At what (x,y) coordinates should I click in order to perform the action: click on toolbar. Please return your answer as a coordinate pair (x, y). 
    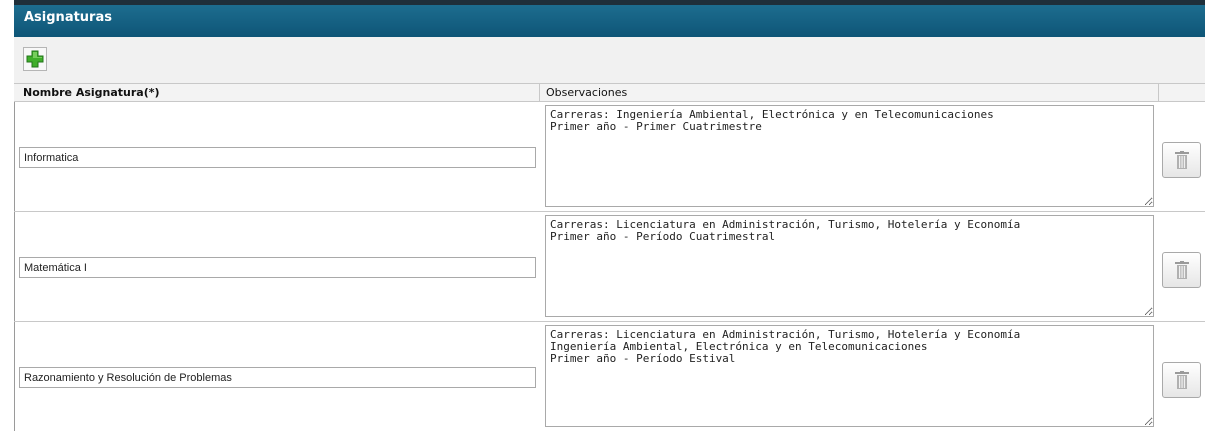
    Looking at the image, I should click on (609, 60).